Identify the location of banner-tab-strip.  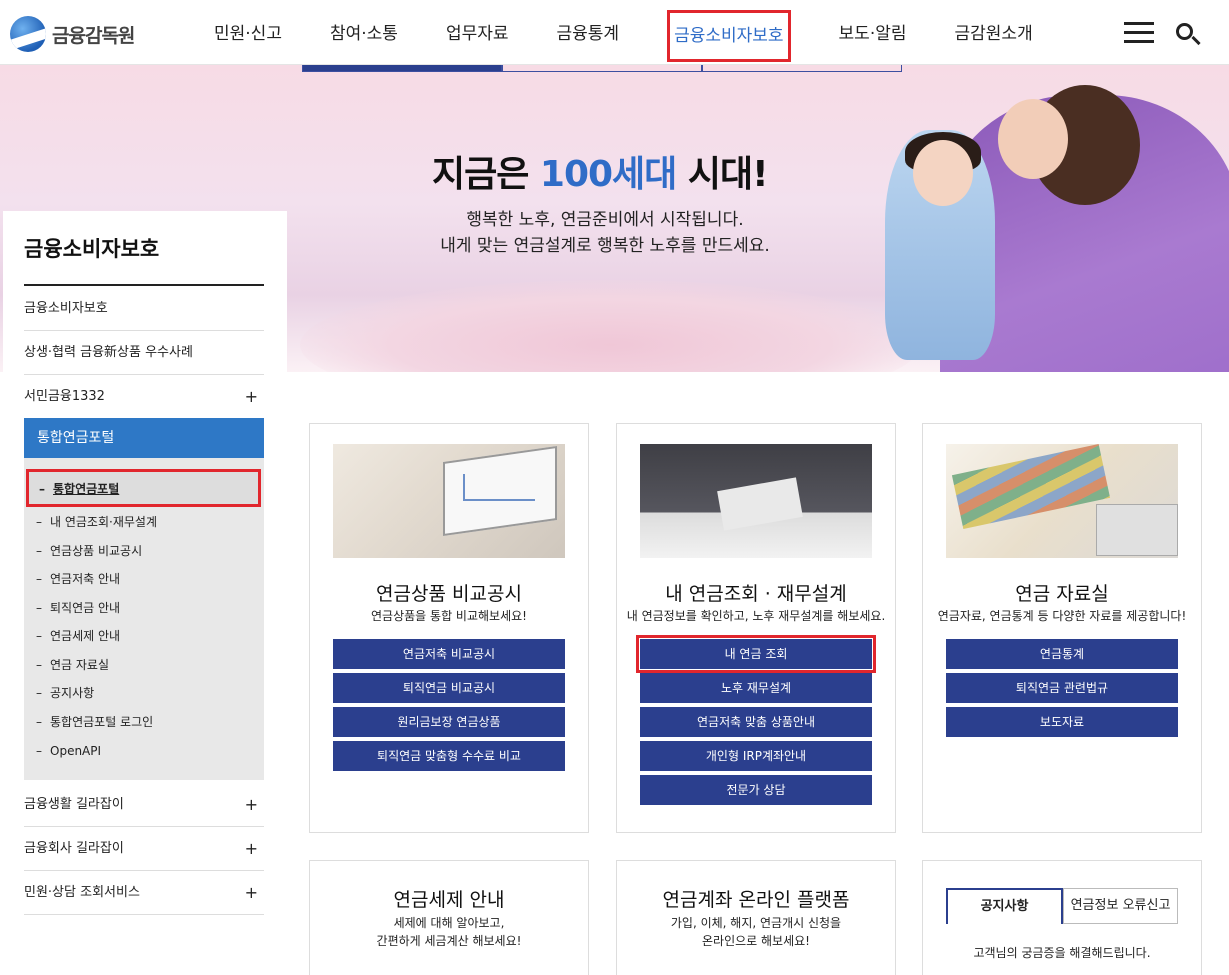
(602, 68).